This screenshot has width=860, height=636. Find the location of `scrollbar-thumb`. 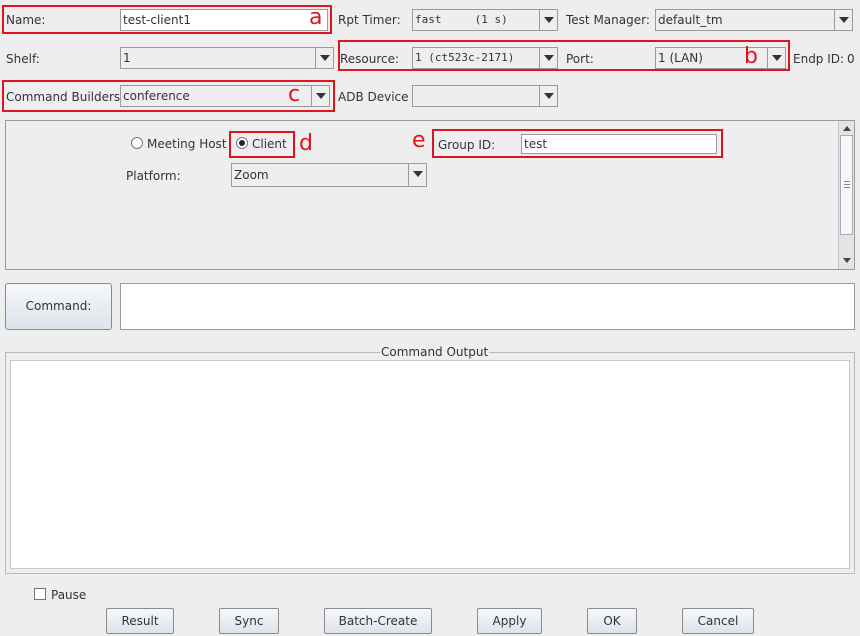

scrollbar-thumb is located at coordinates (846, 185).